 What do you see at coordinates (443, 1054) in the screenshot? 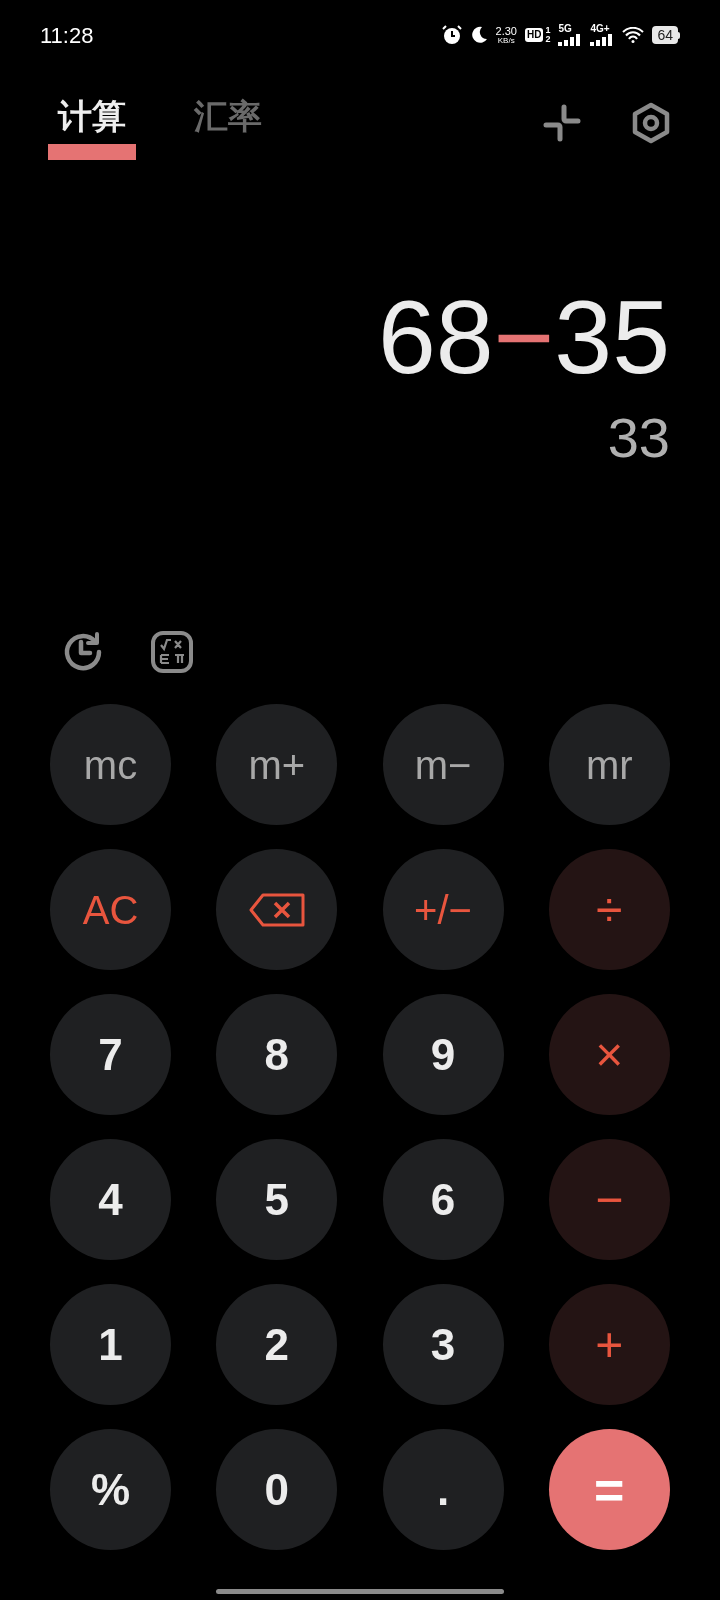
I see `calculator-key: 9` at bounding box center [443, 1054].